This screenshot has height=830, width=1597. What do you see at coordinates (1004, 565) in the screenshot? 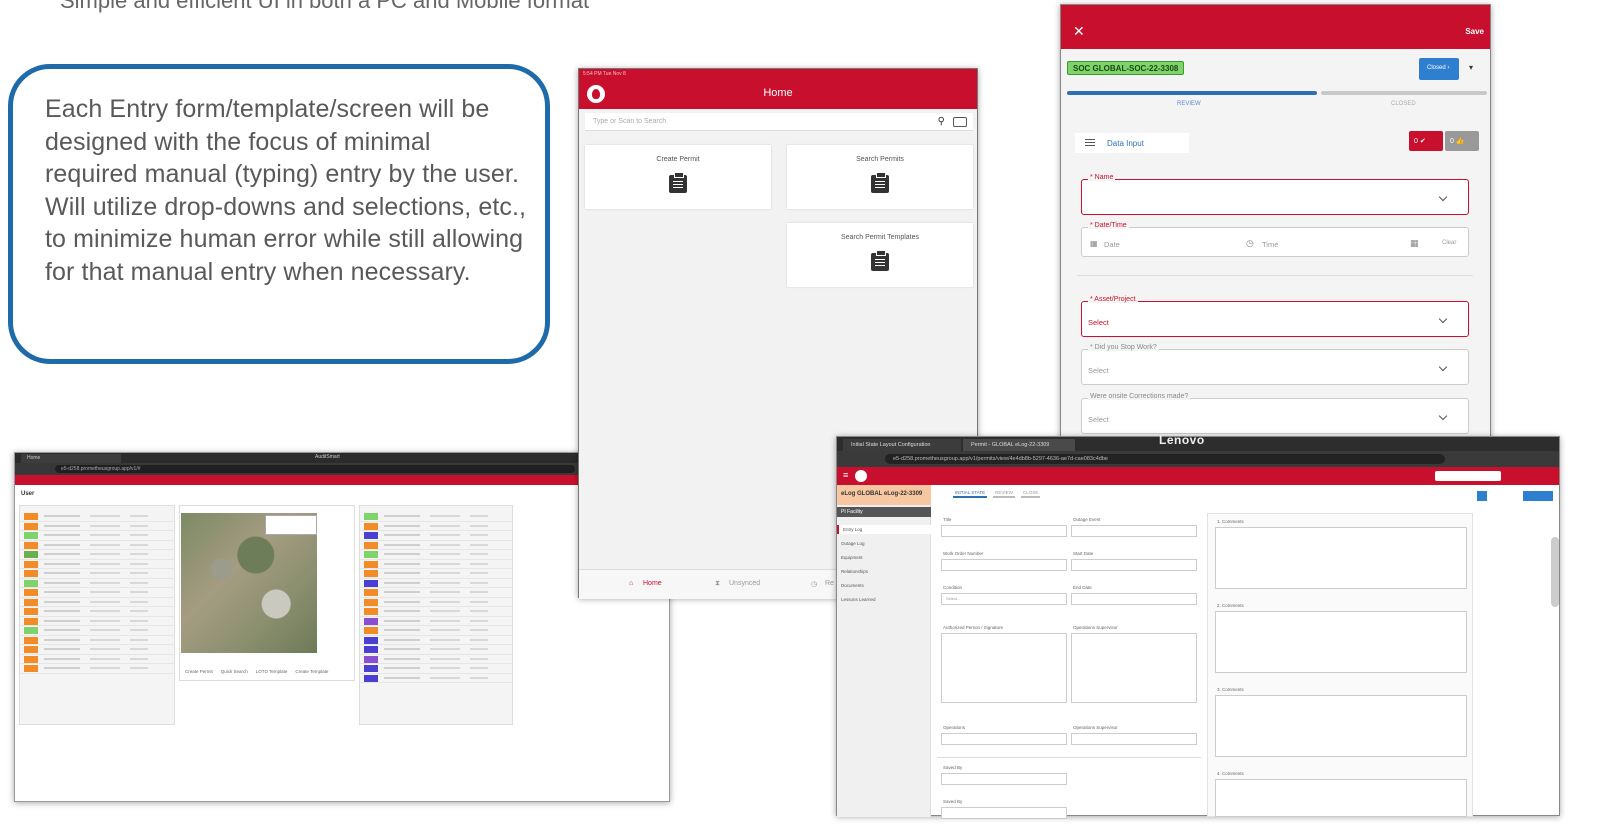
I see `work-order-input` at bounding box center [1004, 565].